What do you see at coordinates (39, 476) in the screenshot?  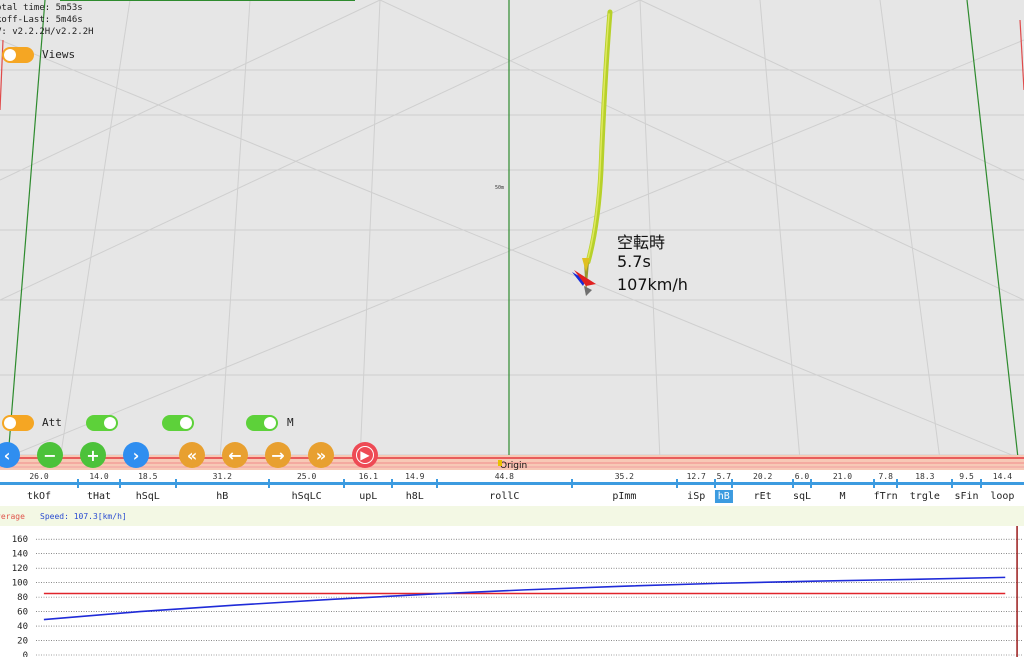 I see `segment-duration: 26.0` at bounding box center [39, 476].